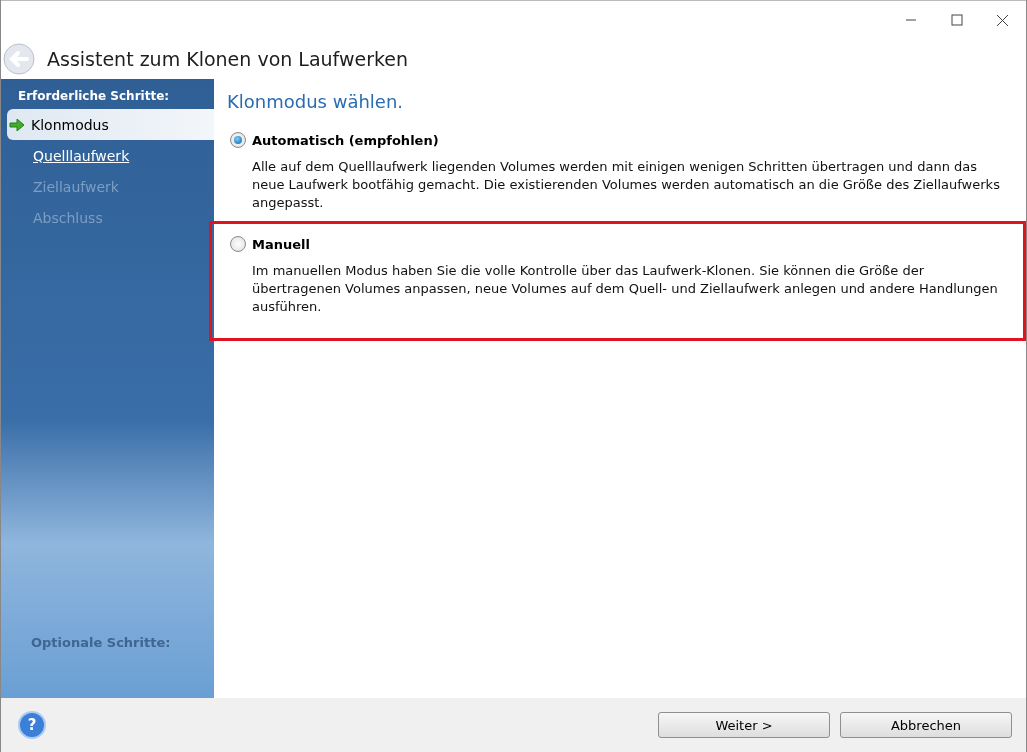 Image resolution: width=1027 pixels, height=752 pixels. I want to click on window-title: Assistent zum Klonen von Laufwerken, so click(228, 59).